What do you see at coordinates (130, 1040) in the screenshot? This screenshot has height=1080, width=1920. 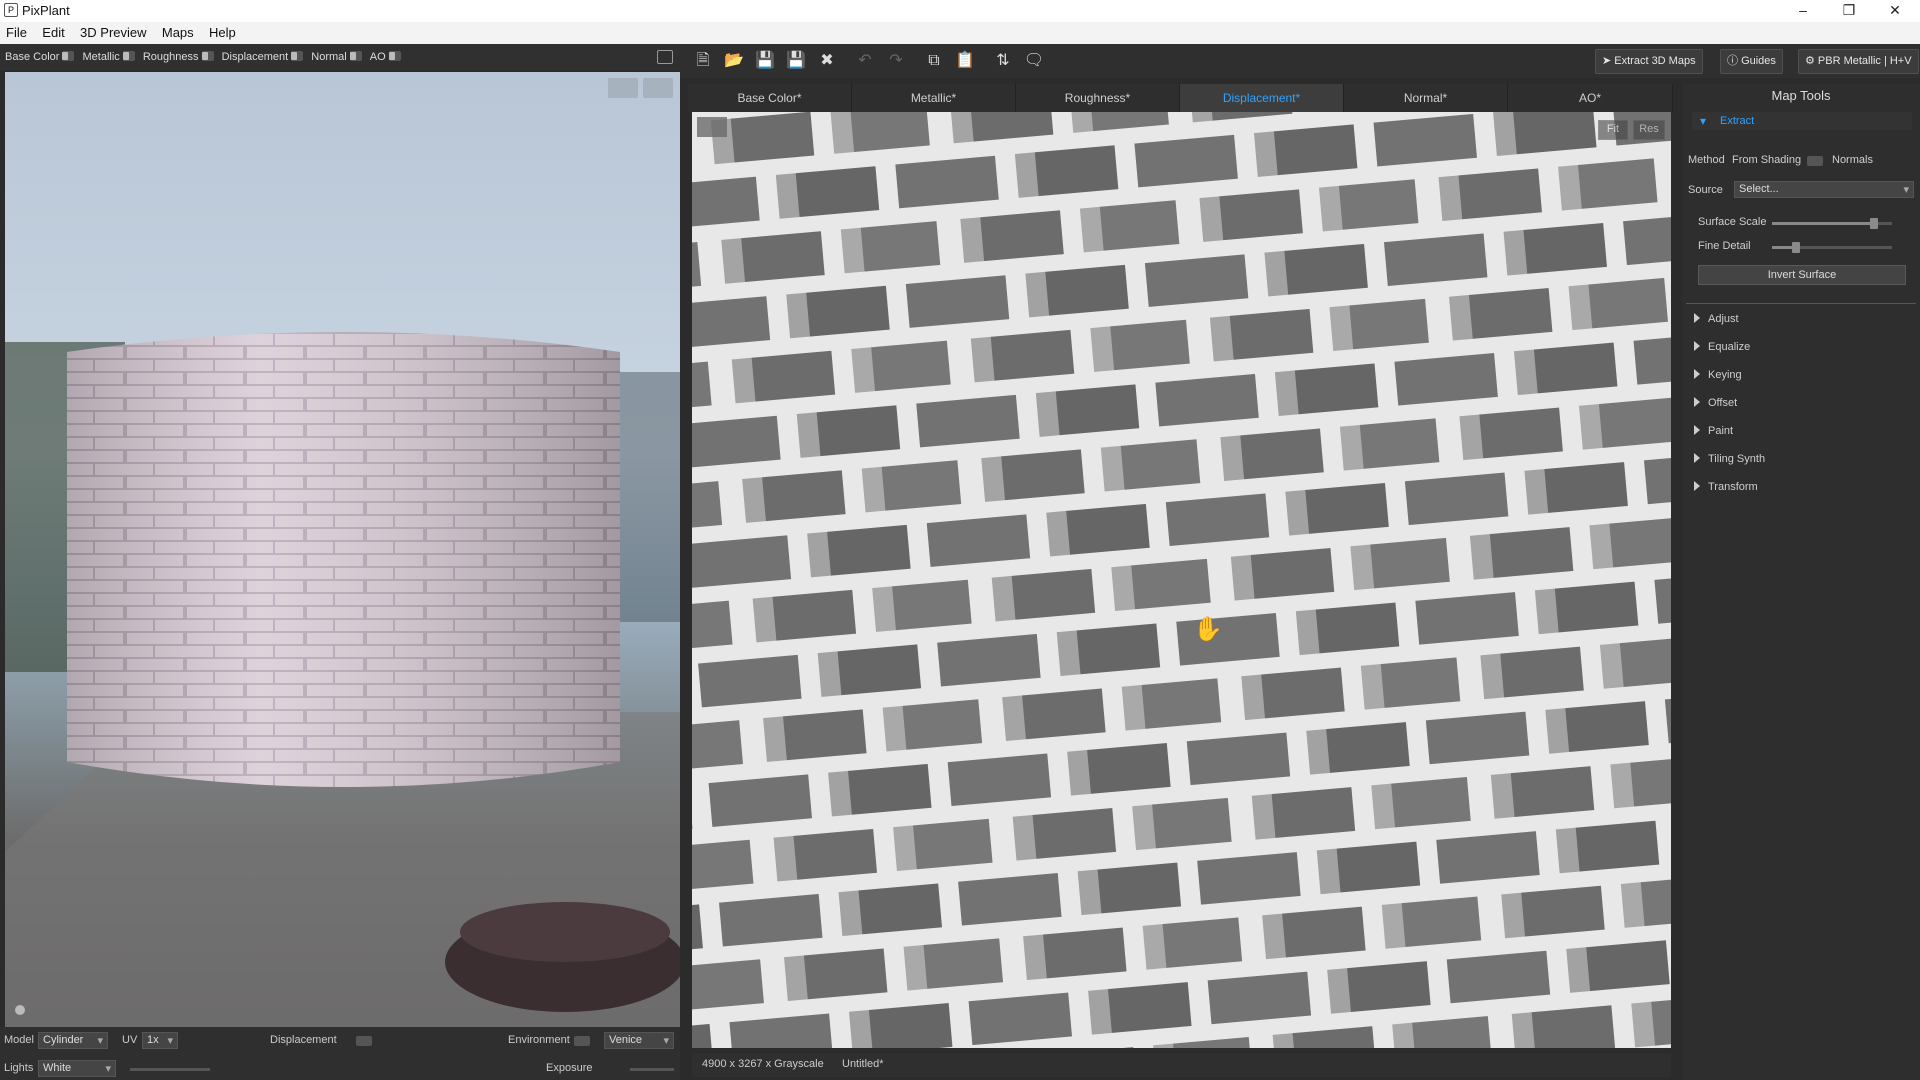 I see `uv-label: UV` at bounding box center [130, 1040].